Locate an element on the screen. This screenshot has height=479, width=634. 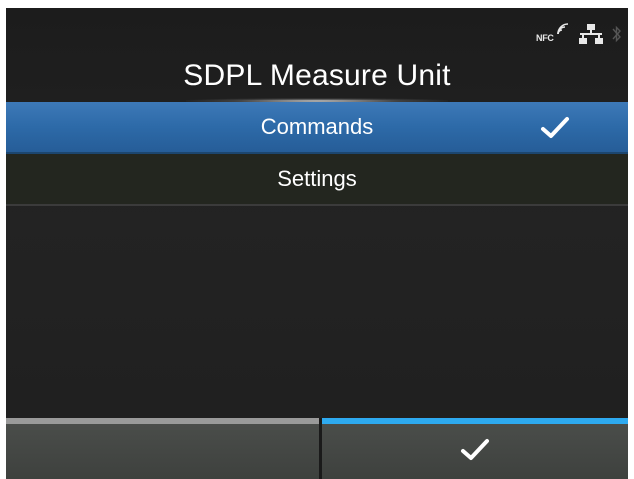
option-label: Commands is located at coordinates (317, 126).